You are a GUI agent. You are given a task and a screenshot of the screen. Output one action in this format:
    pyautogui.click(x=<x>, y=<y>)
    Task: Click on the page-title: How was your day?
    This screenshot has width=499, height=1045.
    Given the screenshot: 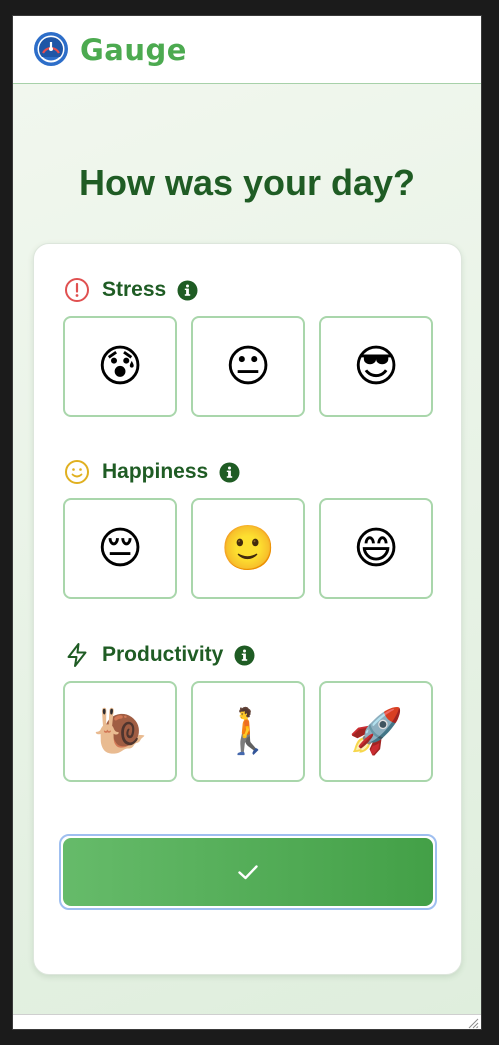 What is the action you would take?
    pyautogui.click(x=247, y=182)
    